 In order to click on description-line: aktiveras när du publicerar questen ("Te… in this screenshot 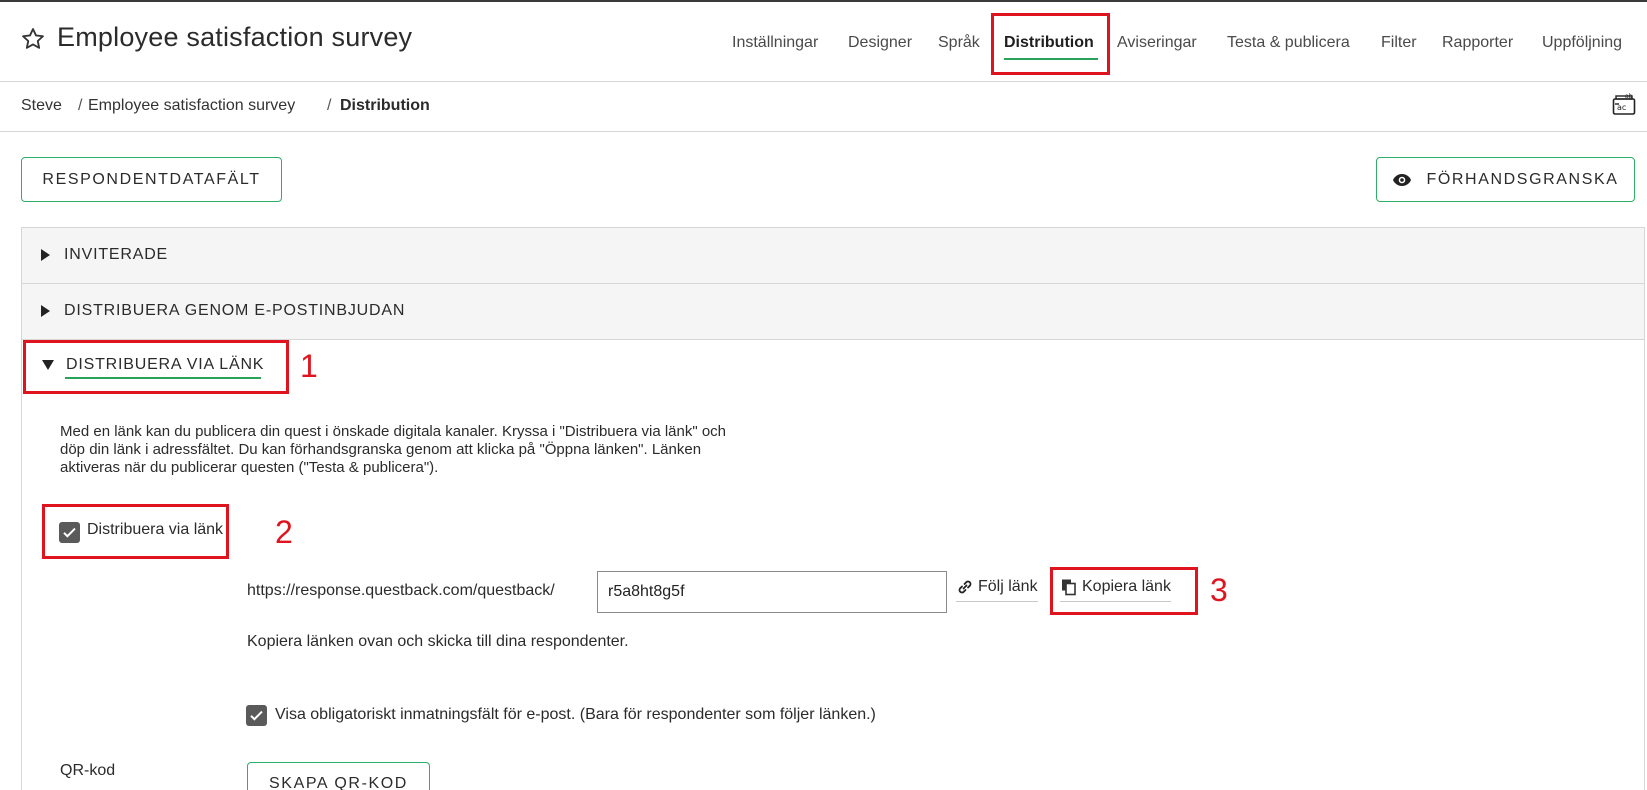, I will do `click(249, 467)`.